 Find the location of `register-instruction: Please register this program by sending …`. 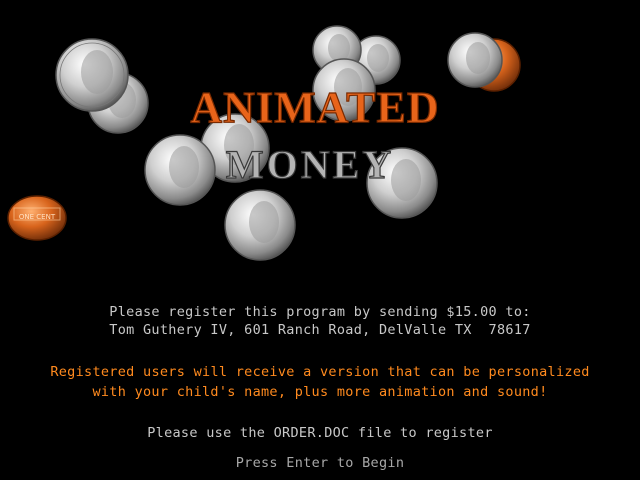

register-instruction: Please register this program by sending … is located at coordinates (320, 312).